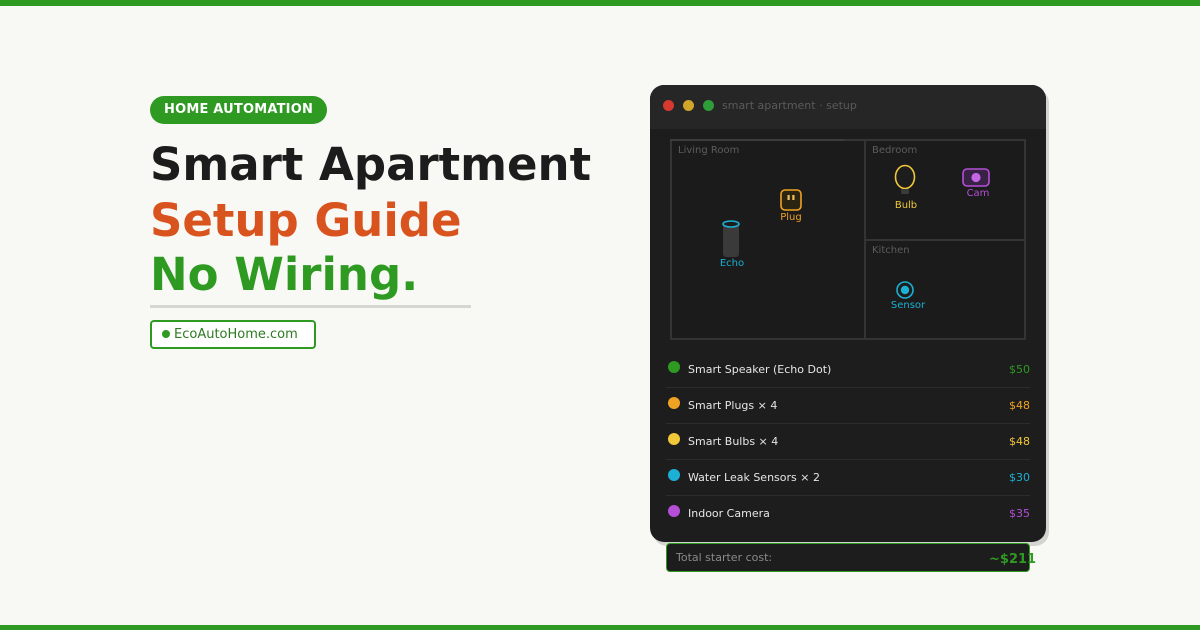  I want to click on room-label-bedroom: Bedroom, so click(895, 150).